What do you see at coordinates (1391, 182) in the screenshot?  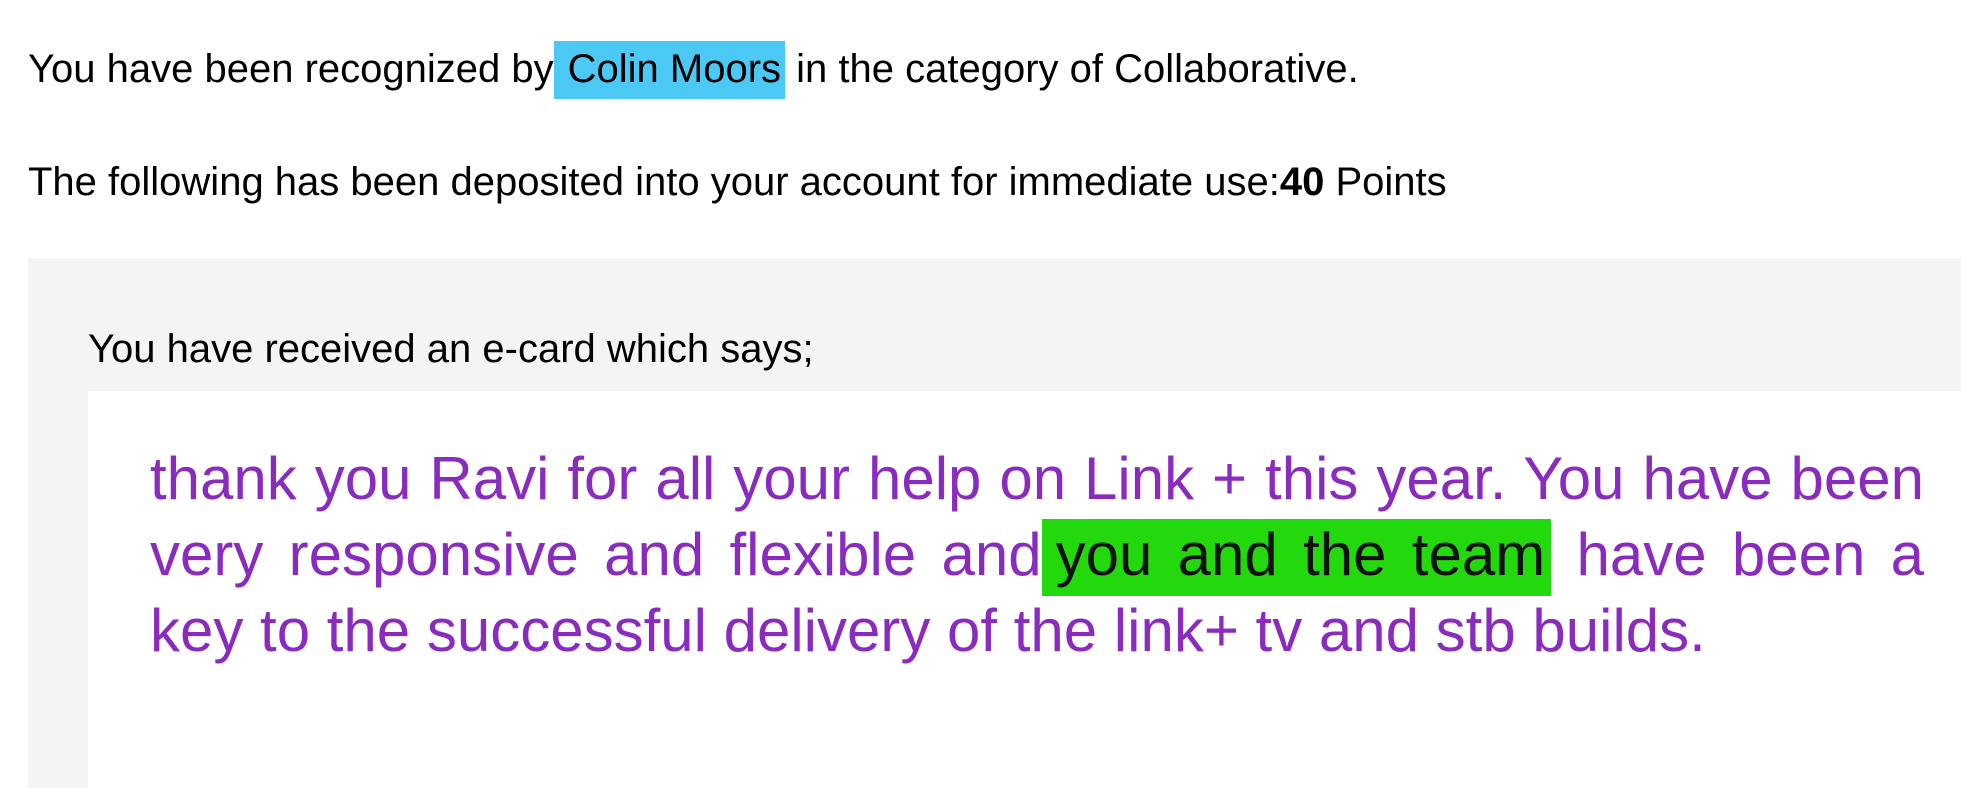 I see `points-unit: Points` at bounding box center [1391, 182].